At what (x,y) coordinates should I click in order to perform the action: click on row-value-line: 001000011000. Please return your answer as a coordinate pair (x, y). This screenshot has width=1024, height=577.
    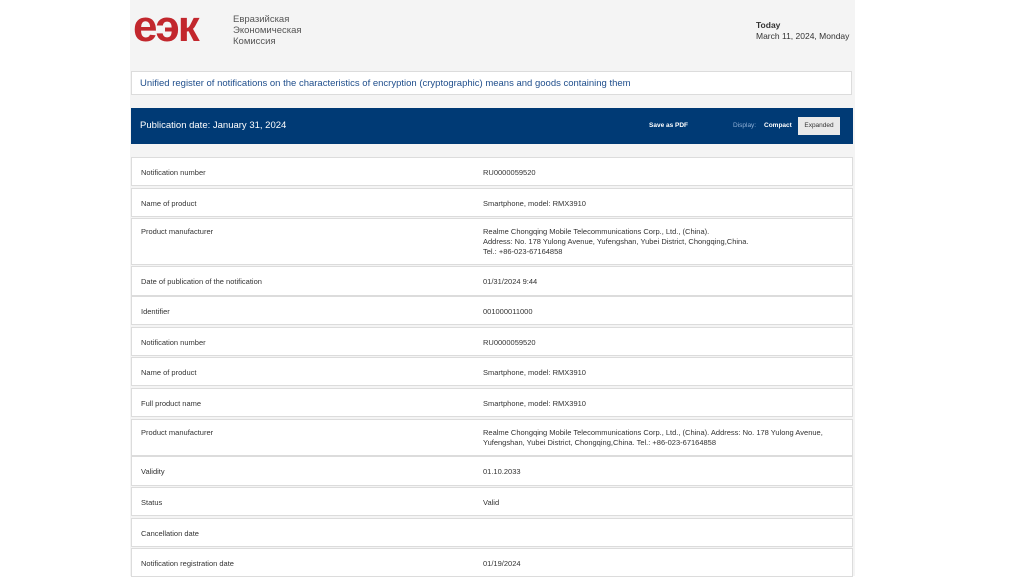
    Looking at the image, I should click on (508, 311).